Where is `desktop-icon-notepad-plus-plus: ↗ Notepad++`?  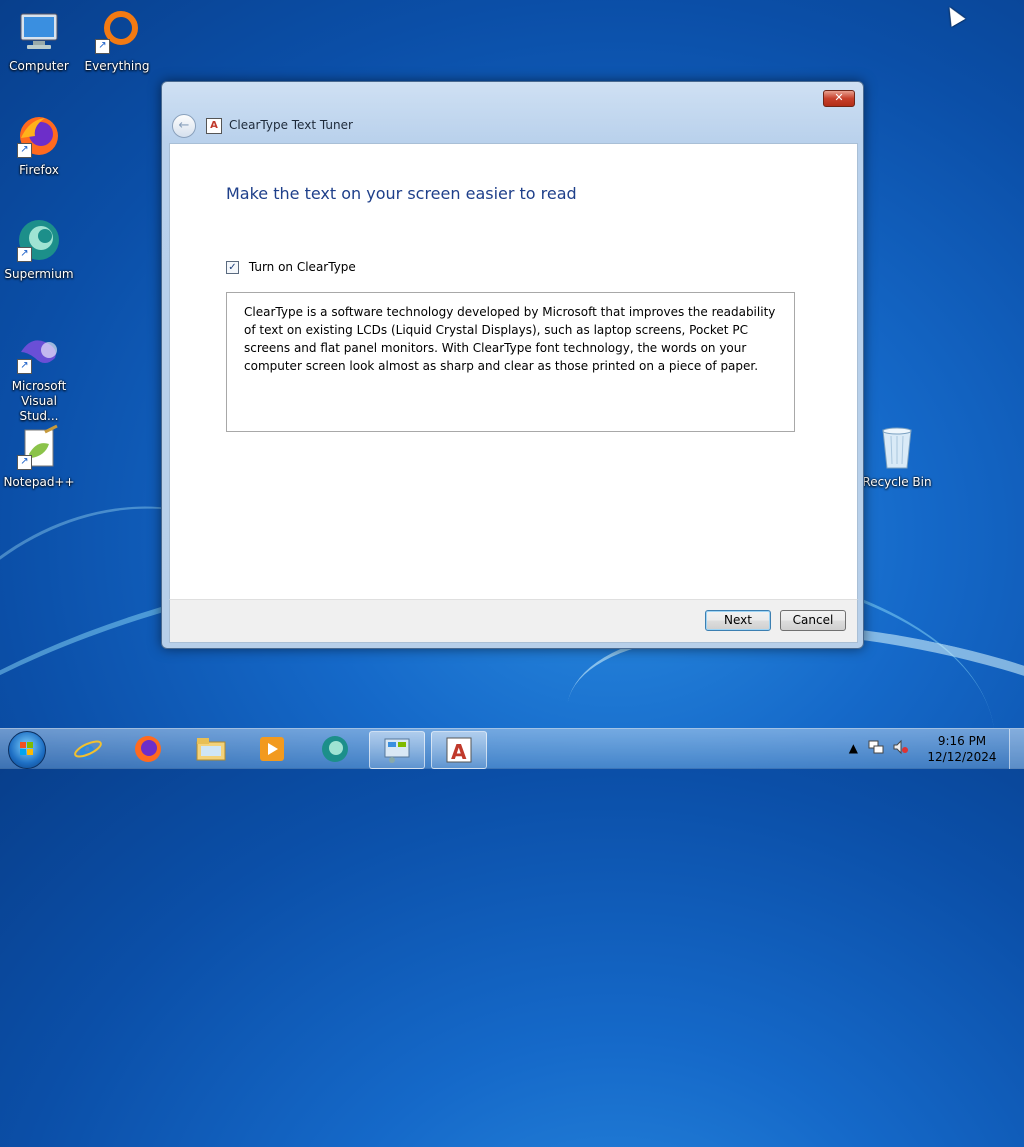 desktop-icon-notepad-plus-plus: ↗ Notepad++ is located at coordinates (39, 457).